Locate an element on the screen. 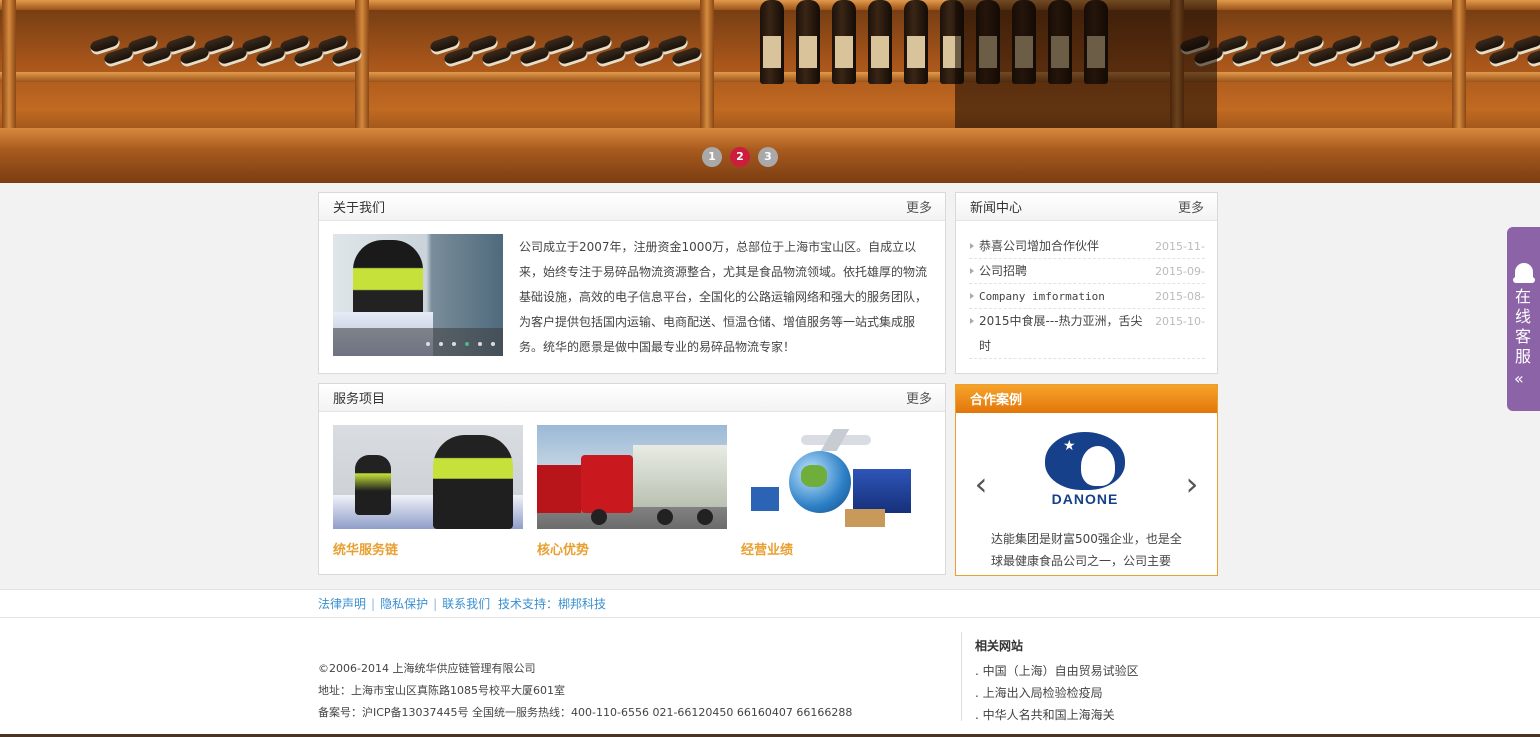 The image size is (1540, 737). trucks-photo is located at coordinates (632, 477).